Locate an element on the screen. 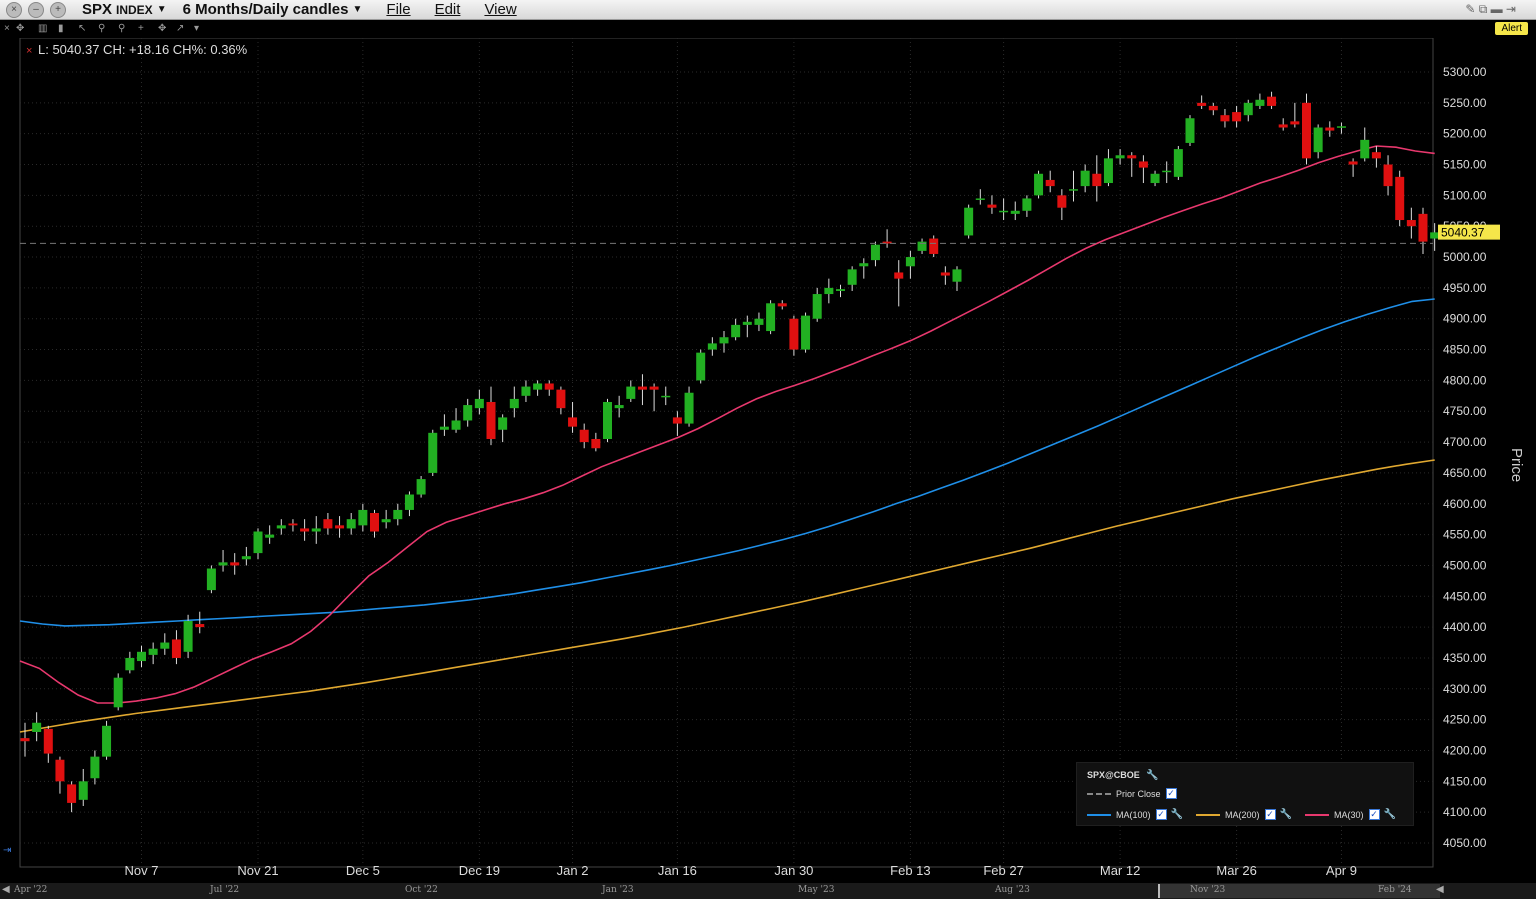 The image size is (1536, 899). line-swatch-icon is located at coordinates (1317, 814).